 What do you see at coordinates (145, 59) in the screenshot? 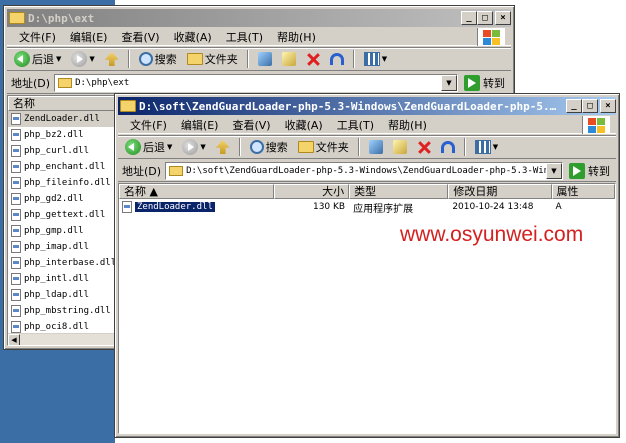
I see `search-icon` at bounding box center [145, 59].